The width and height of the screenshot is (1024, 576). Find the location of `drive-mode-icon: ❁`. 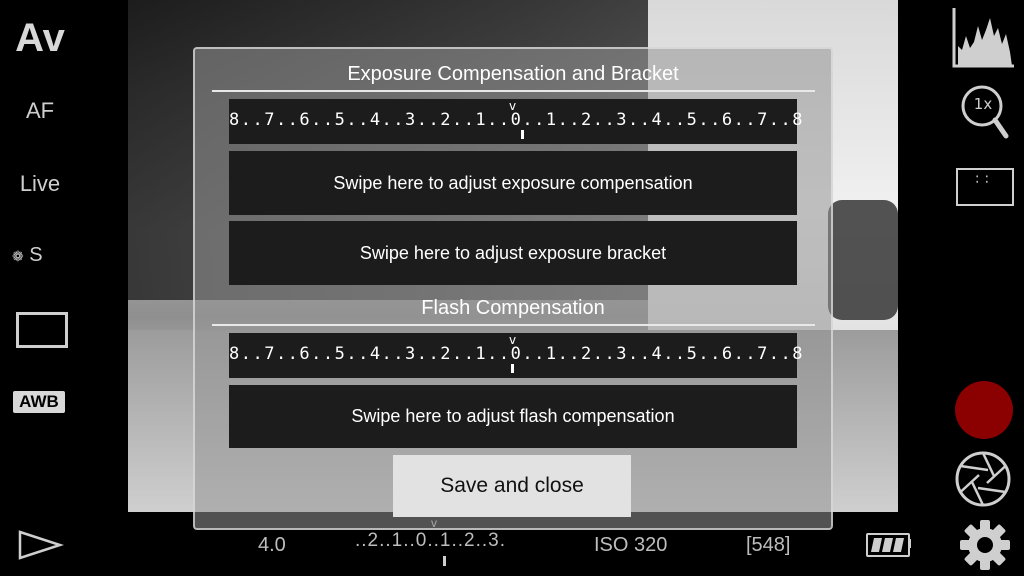

drive-mode-icon: ❁ is located at coordinates (18, 256).